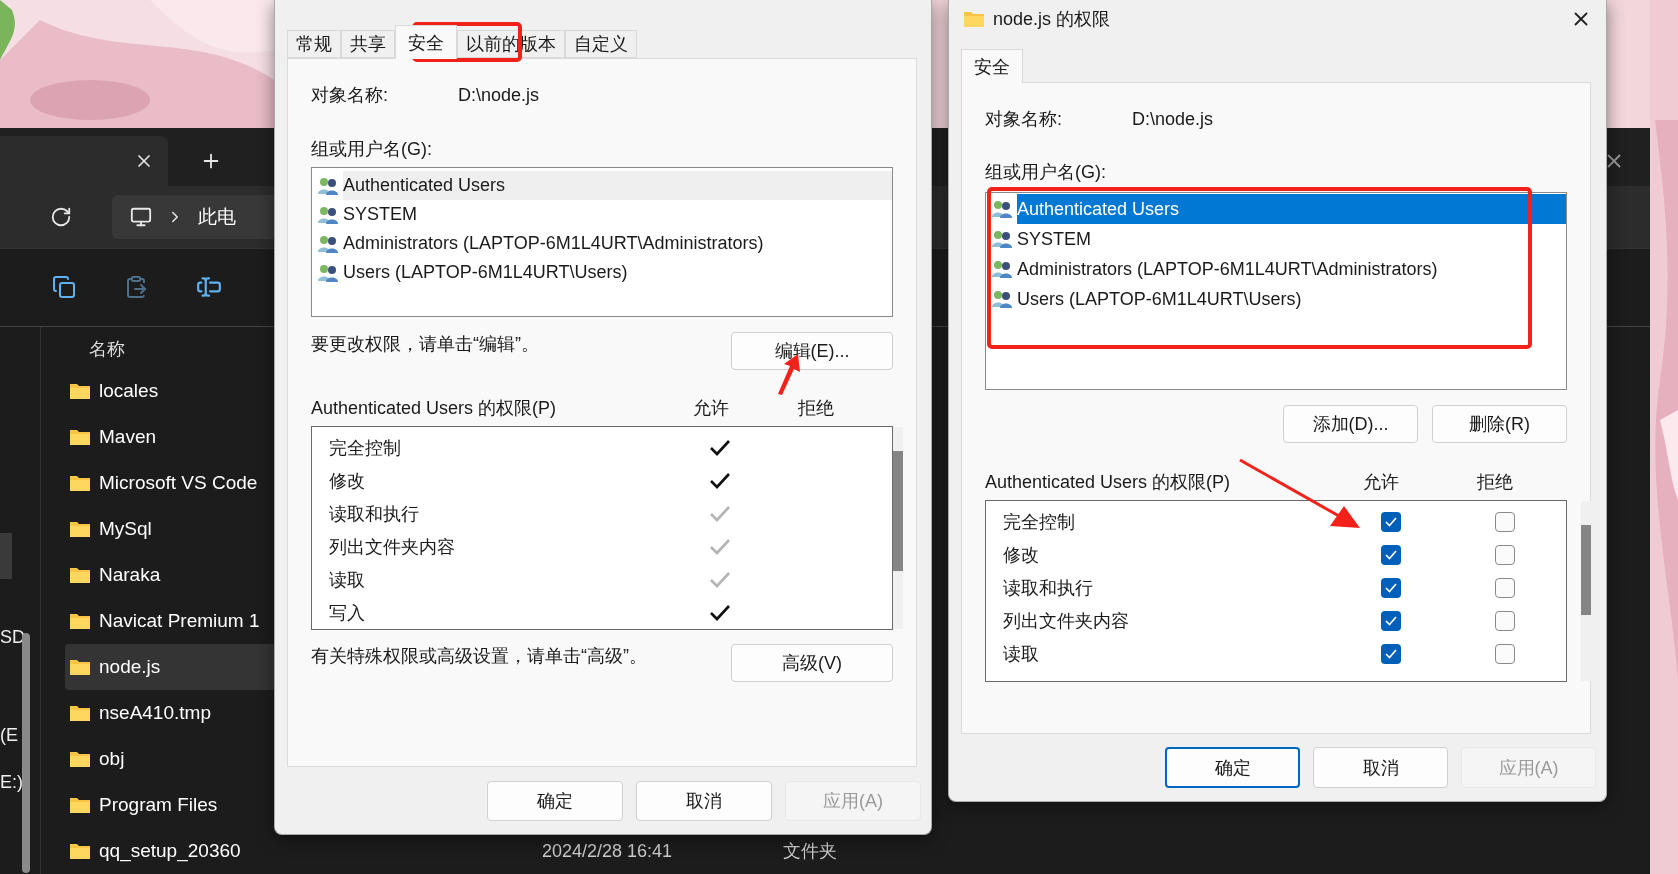 The height and width of the screenshot is (874, 1678). What do you see at coordinates (155, 713) in the screenshot?
I see `file-name: nseA410.tmp` at bounding box center [155, 713].